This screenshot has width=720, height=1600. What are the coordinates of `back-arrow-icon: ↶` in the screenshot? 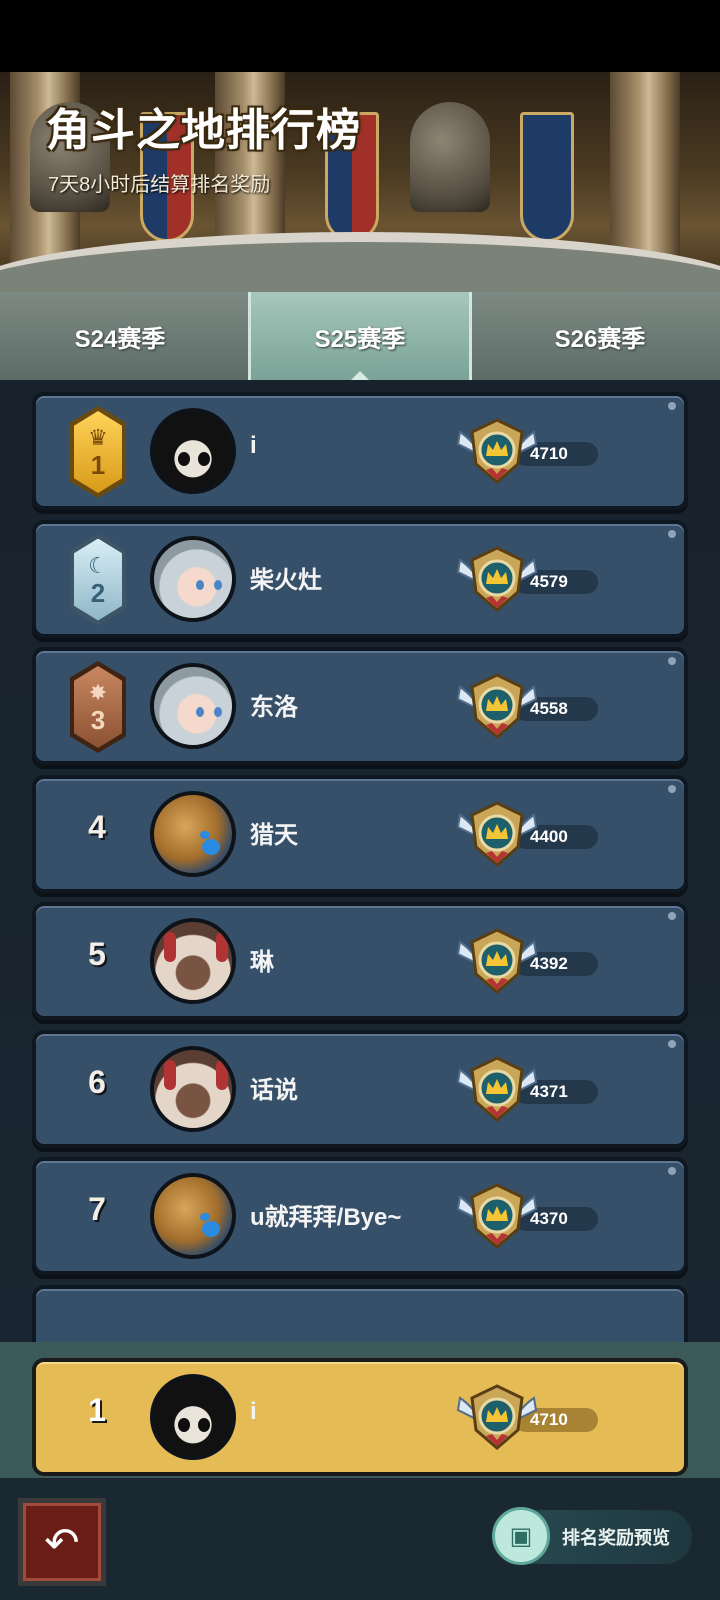 It's located at (62, 1542).